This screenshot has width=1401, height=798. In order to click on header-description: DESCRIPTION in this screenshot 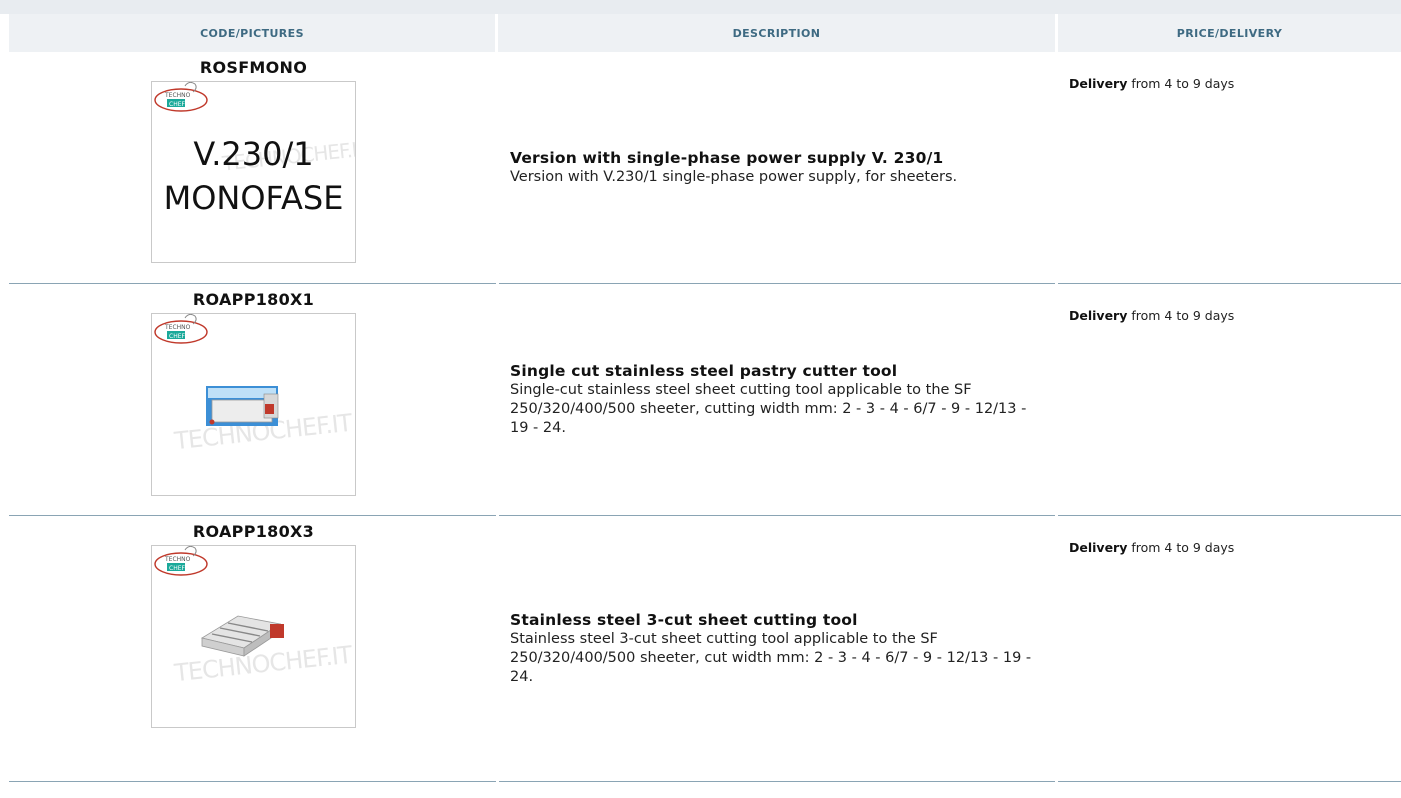, I will do `click(776, 33)`.